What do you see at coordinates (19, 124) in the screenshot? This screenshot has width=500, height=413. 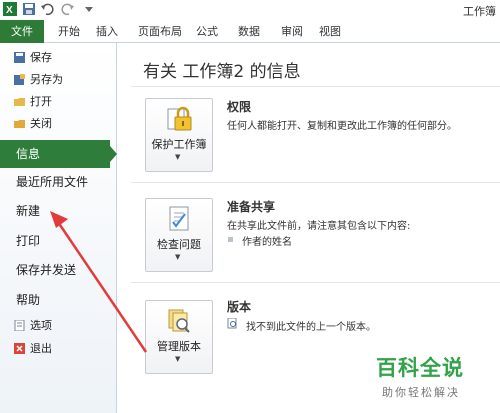 I see `close-folder-icon` at bounding box center [19, 124].